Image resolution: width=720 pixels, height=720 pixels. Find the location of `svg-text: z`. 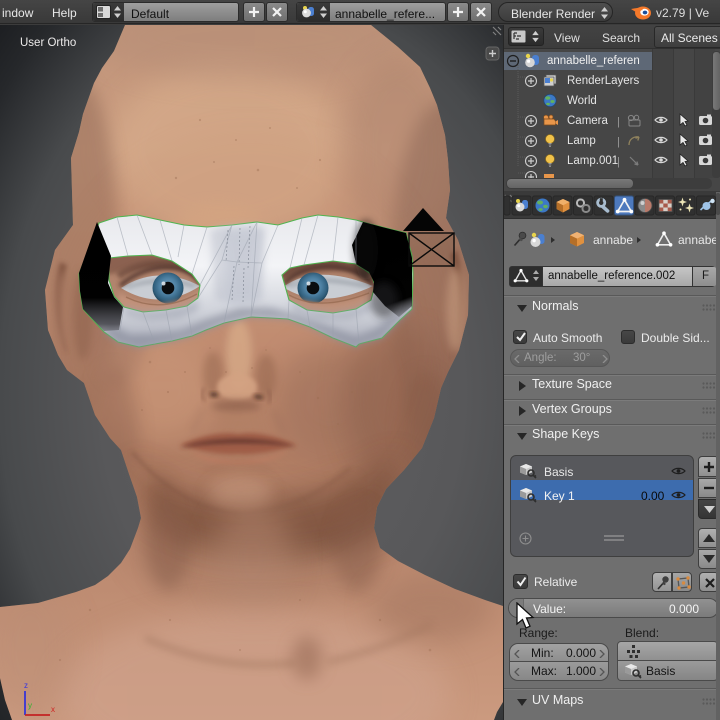

svg-text: z is located at coordinates (26, 685).